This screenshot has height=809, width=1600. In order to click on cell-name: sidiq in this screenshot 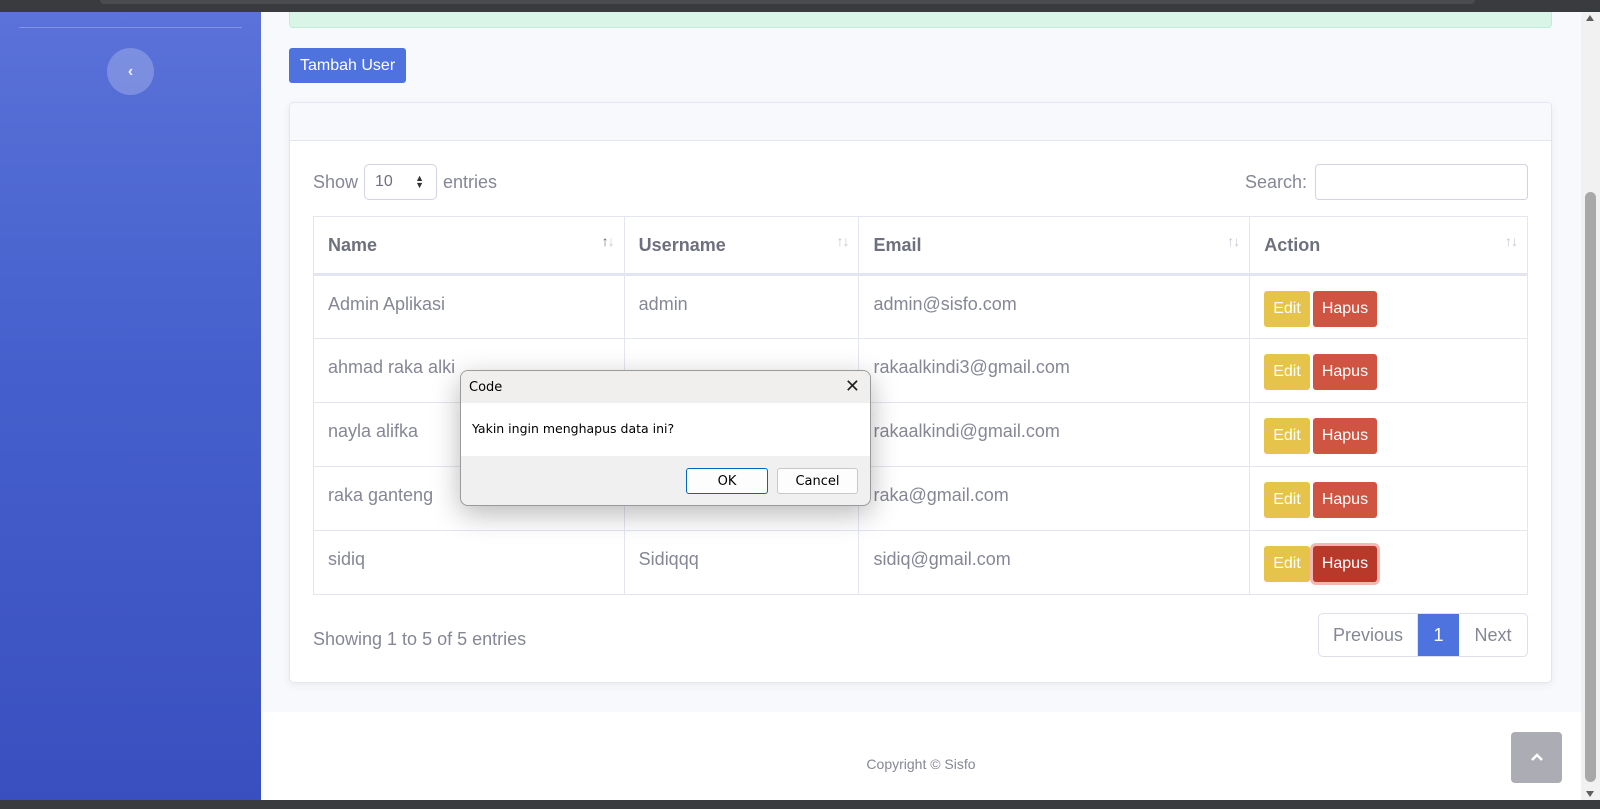, I will do `click(469, 562)`.